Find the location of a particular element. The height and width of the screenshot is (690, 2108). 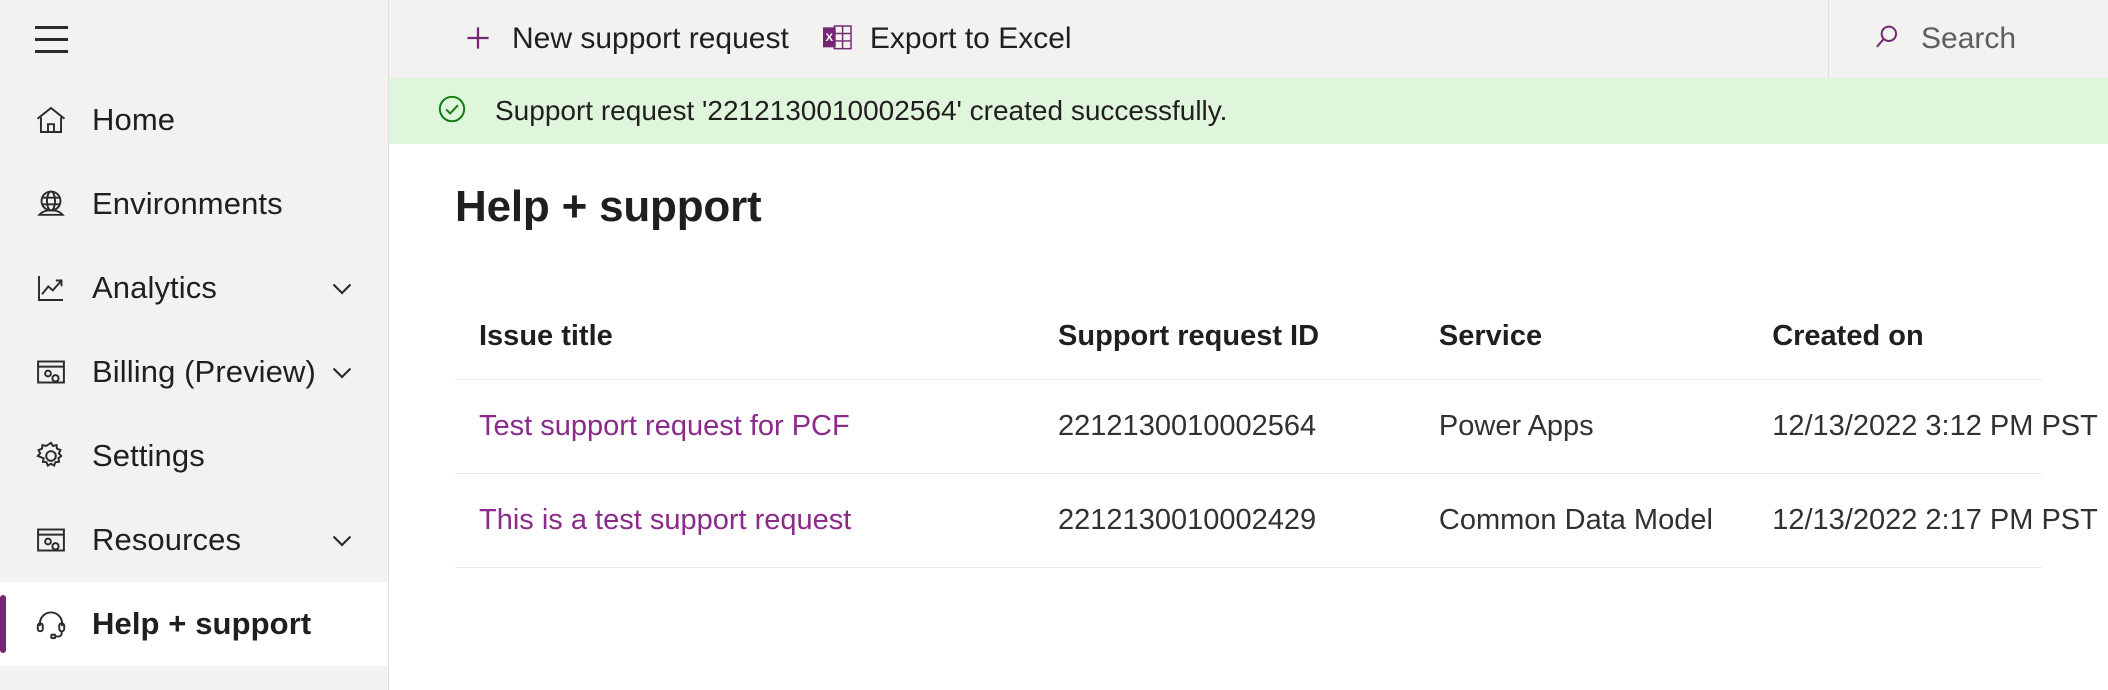

success-check-icon is located at coordinates (452, 111).